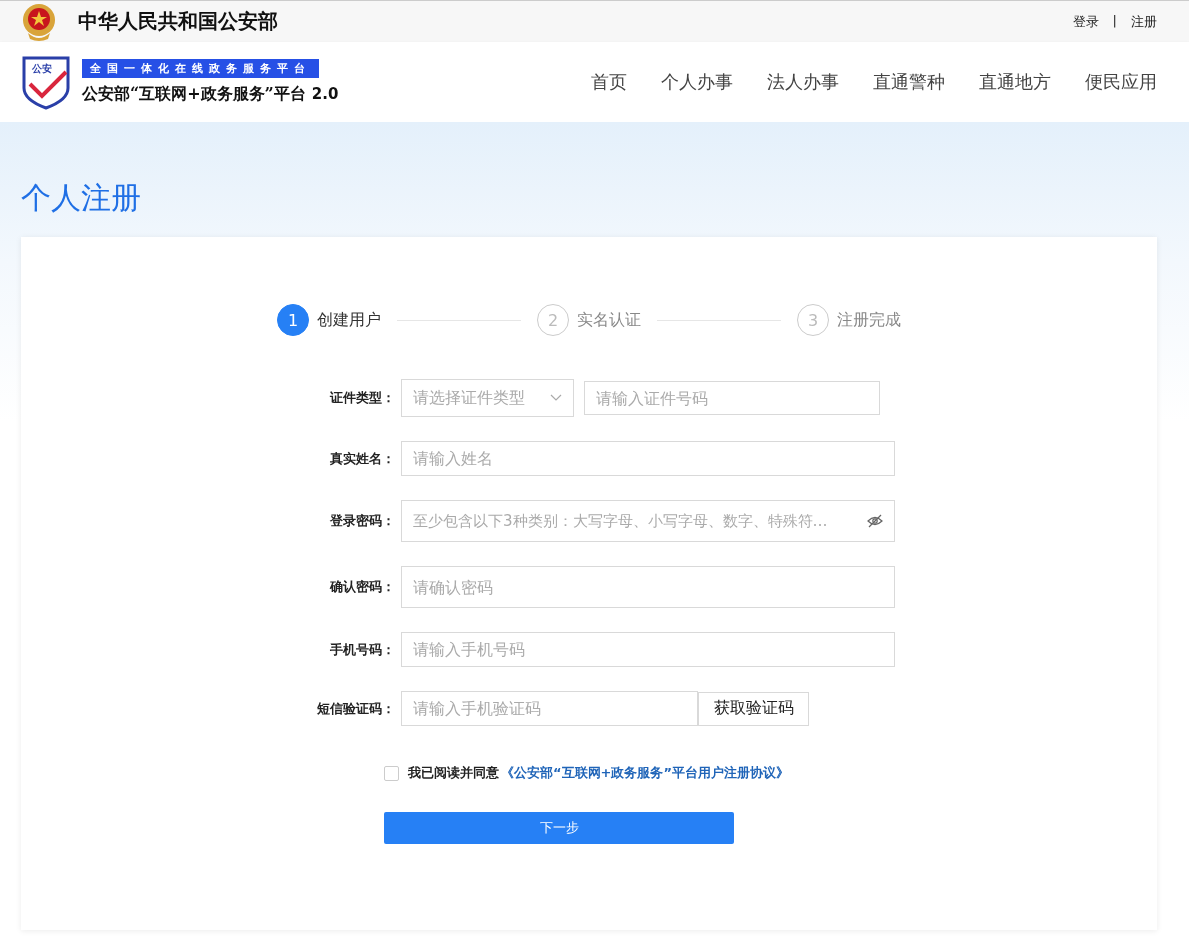 Image resolution: width=1189 pixels, height=949 pixels. I want to click on step-label: 实名认证, so click(609, 320).